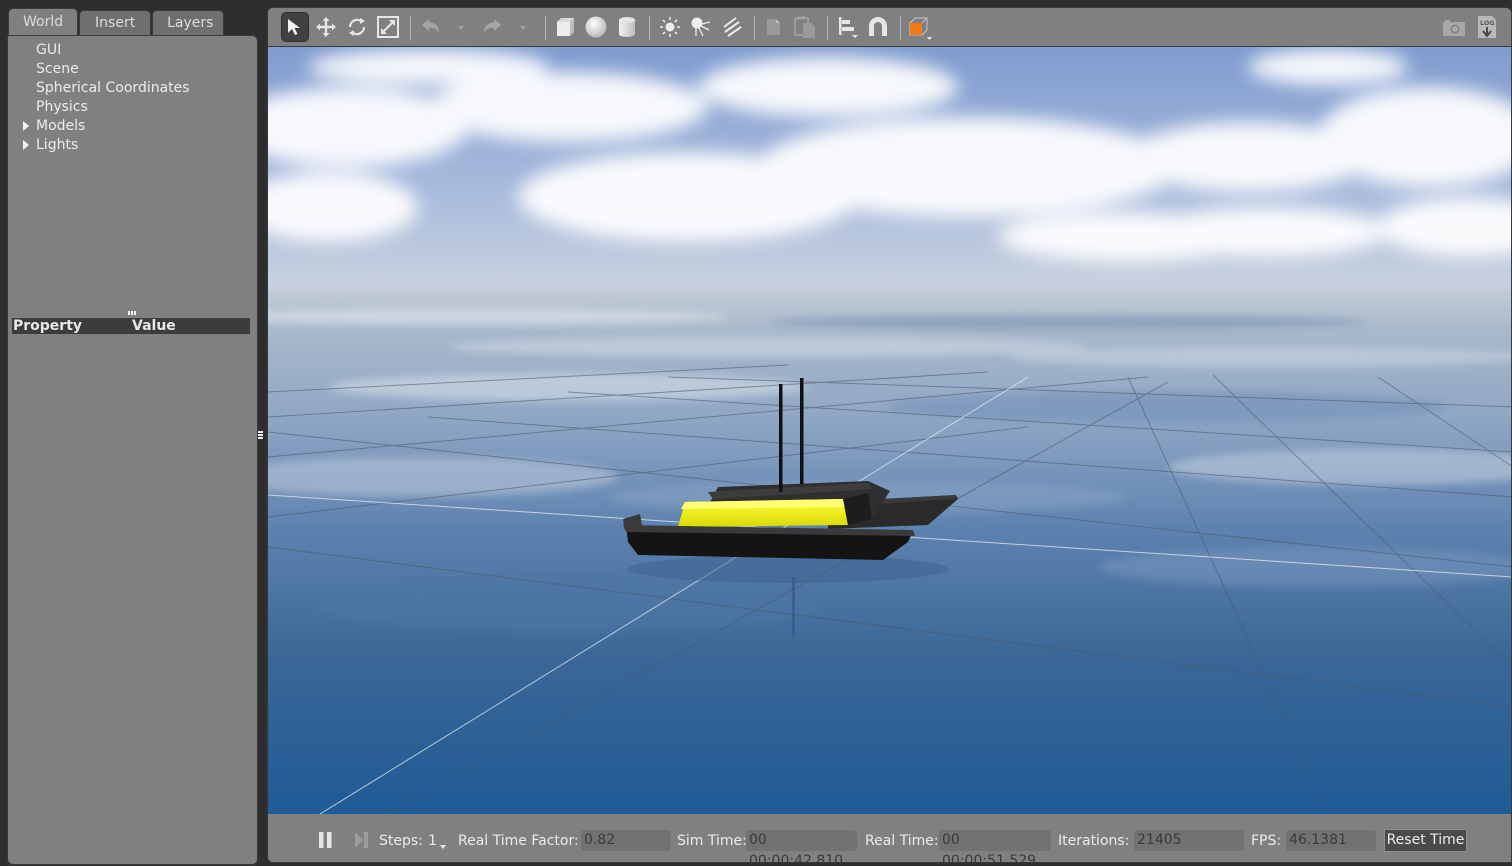 The width and height of the screenshot is (1512, 866). I want to click on redo-history-dropdown-icon, so click(523, 28).